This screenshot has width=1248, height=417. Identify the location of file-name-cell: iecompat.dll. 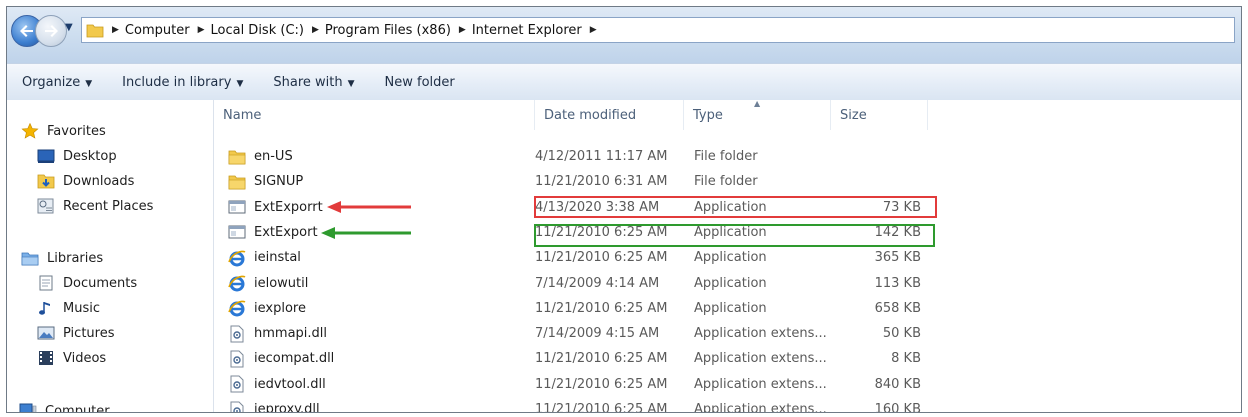
(281, 358).